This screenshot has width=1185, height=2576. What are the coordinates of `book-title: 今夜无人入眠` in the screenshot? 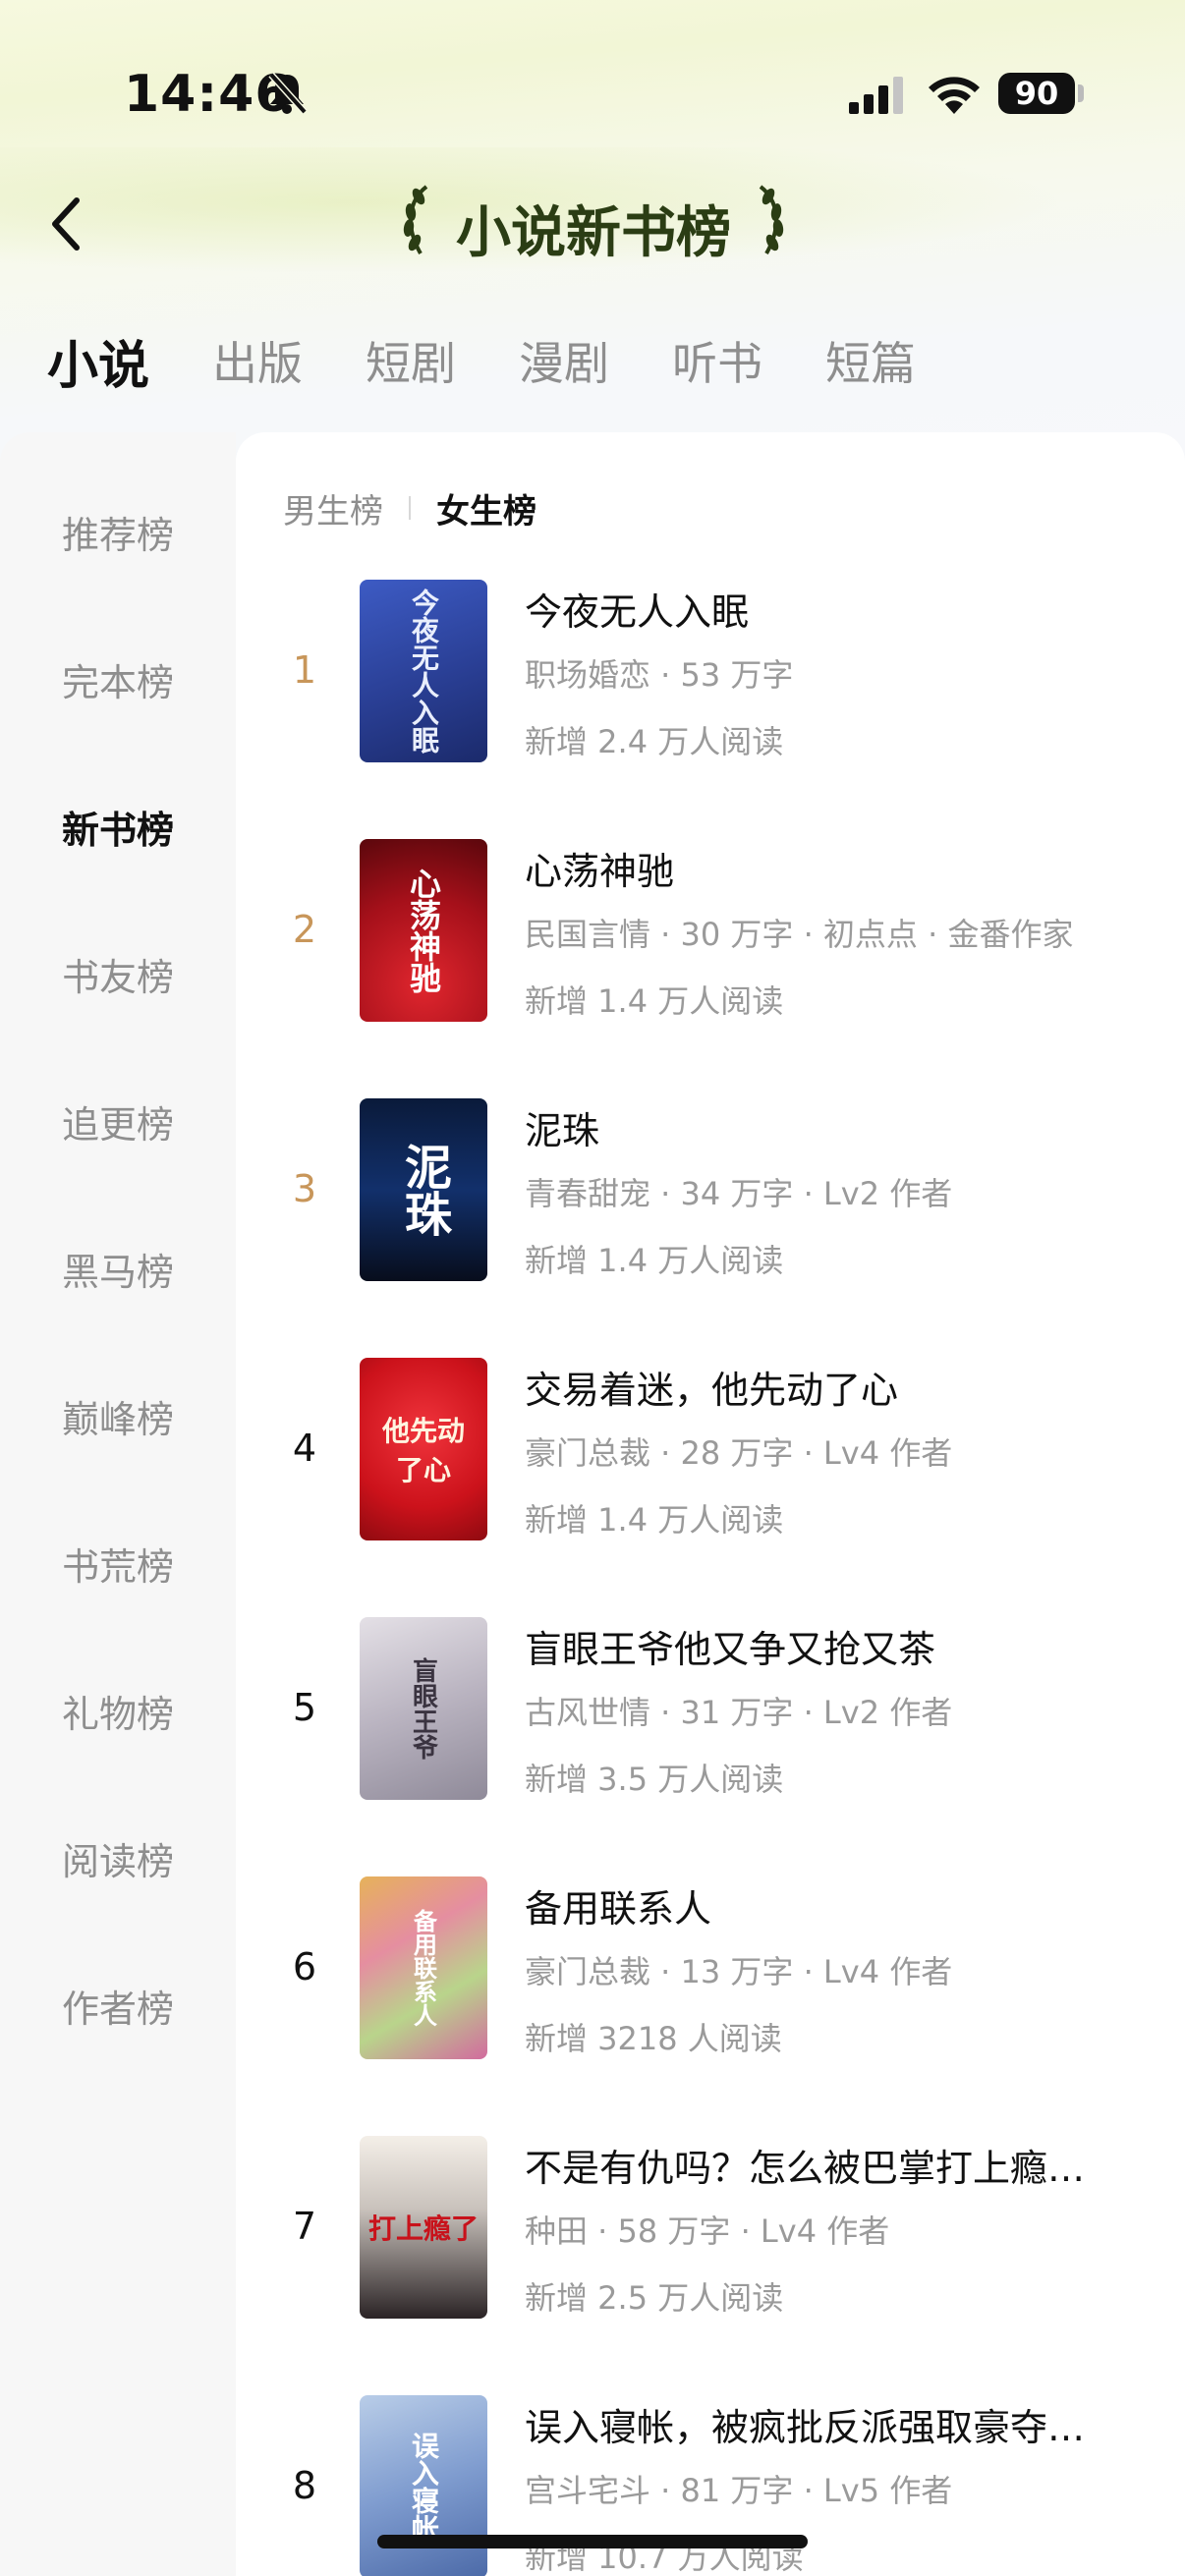 It's located at (637, 612).